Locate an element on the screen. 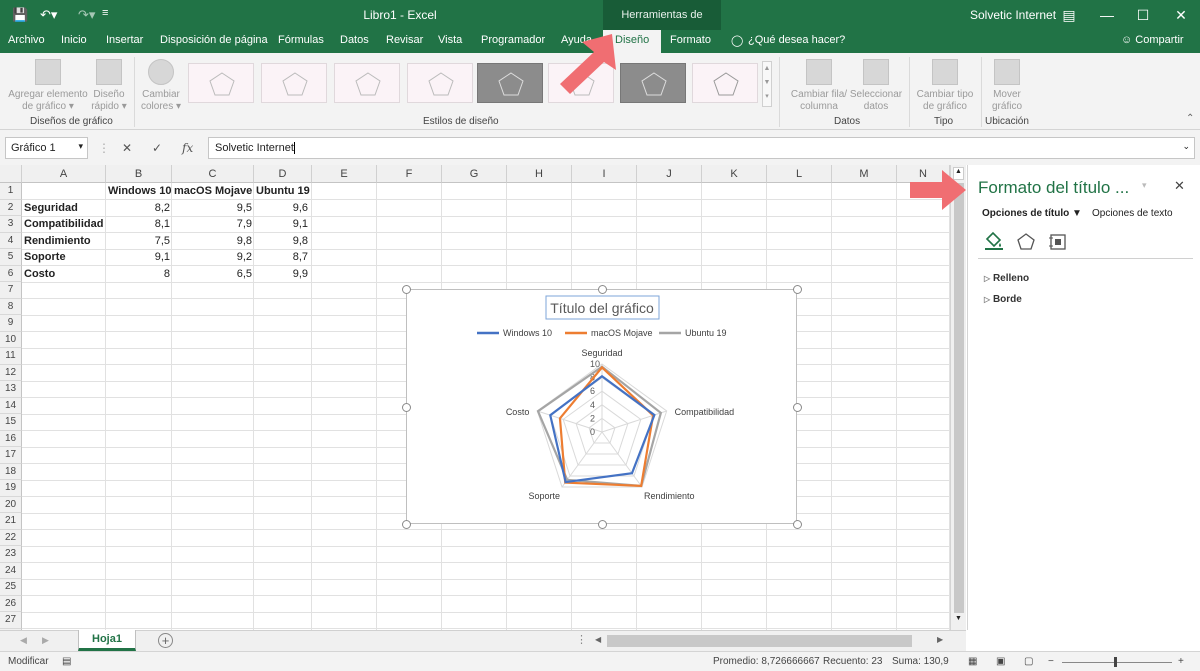 Image resolution: width=1200 pixels, height=671 pixels. user-name: Solvetic Internet is located at coordinates (1013, 15).